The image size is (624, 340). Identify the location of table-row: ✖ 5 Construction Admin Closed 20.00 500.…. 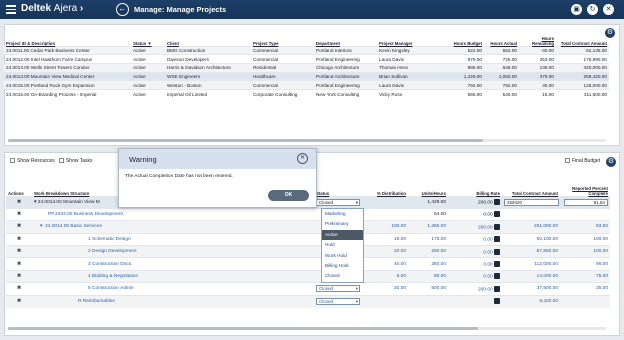
(308, 289).